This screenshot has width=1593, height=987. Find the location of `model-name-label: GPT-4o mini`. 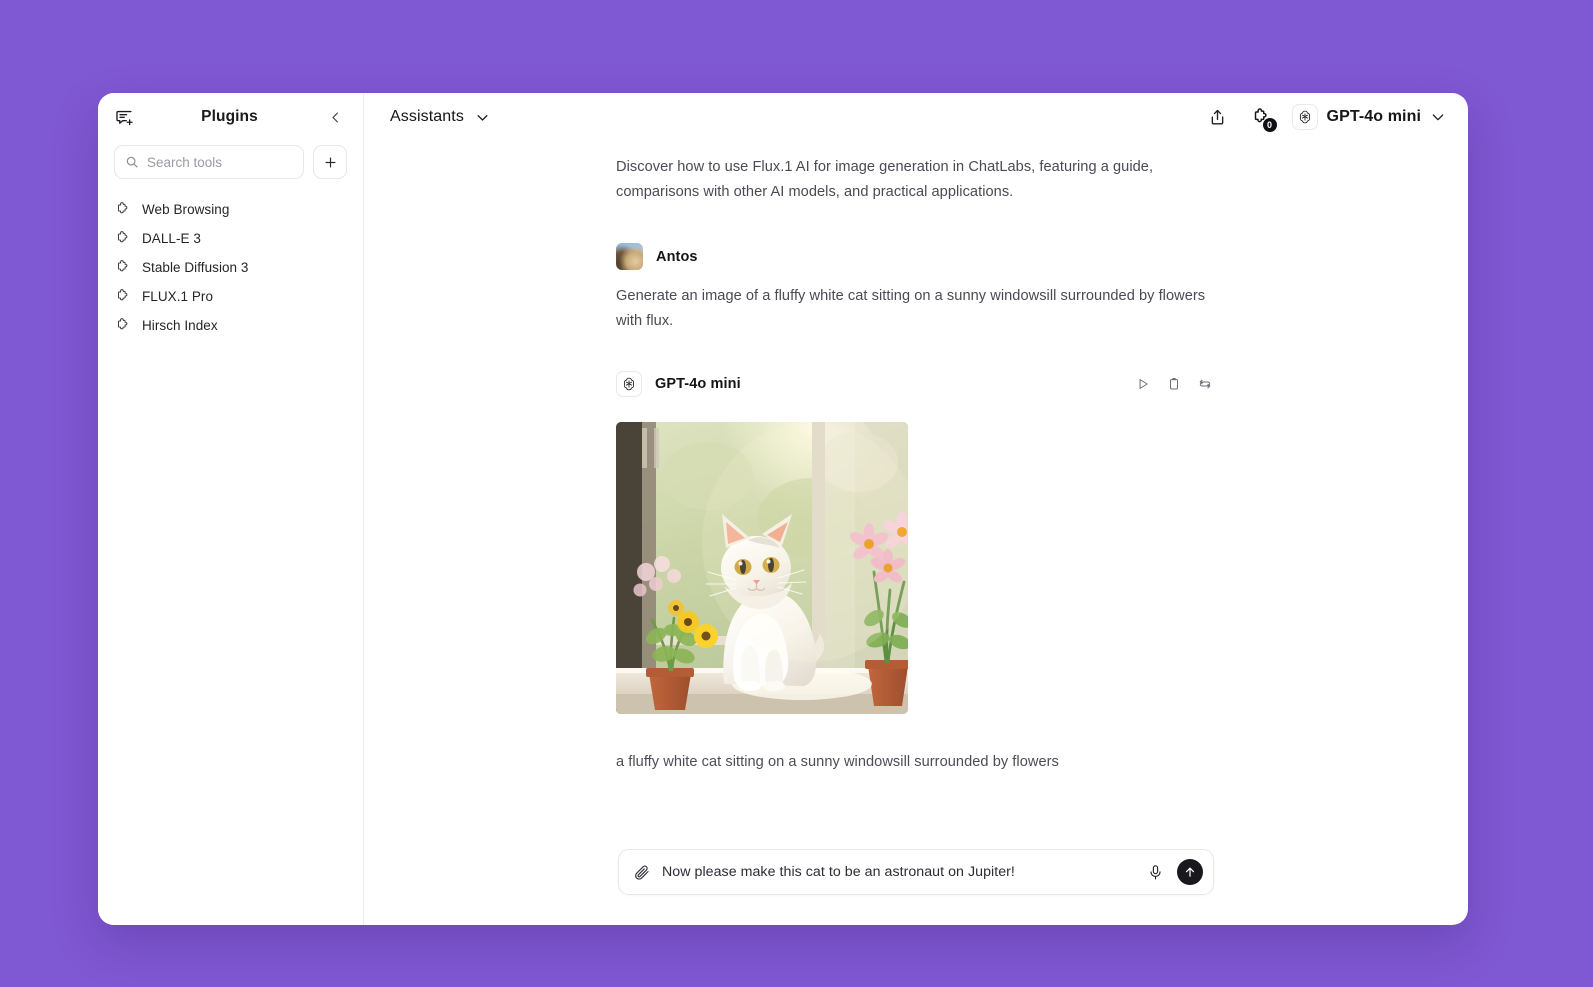

model-name-label: GPT-4o mini is located at coordinates (1373, 116).